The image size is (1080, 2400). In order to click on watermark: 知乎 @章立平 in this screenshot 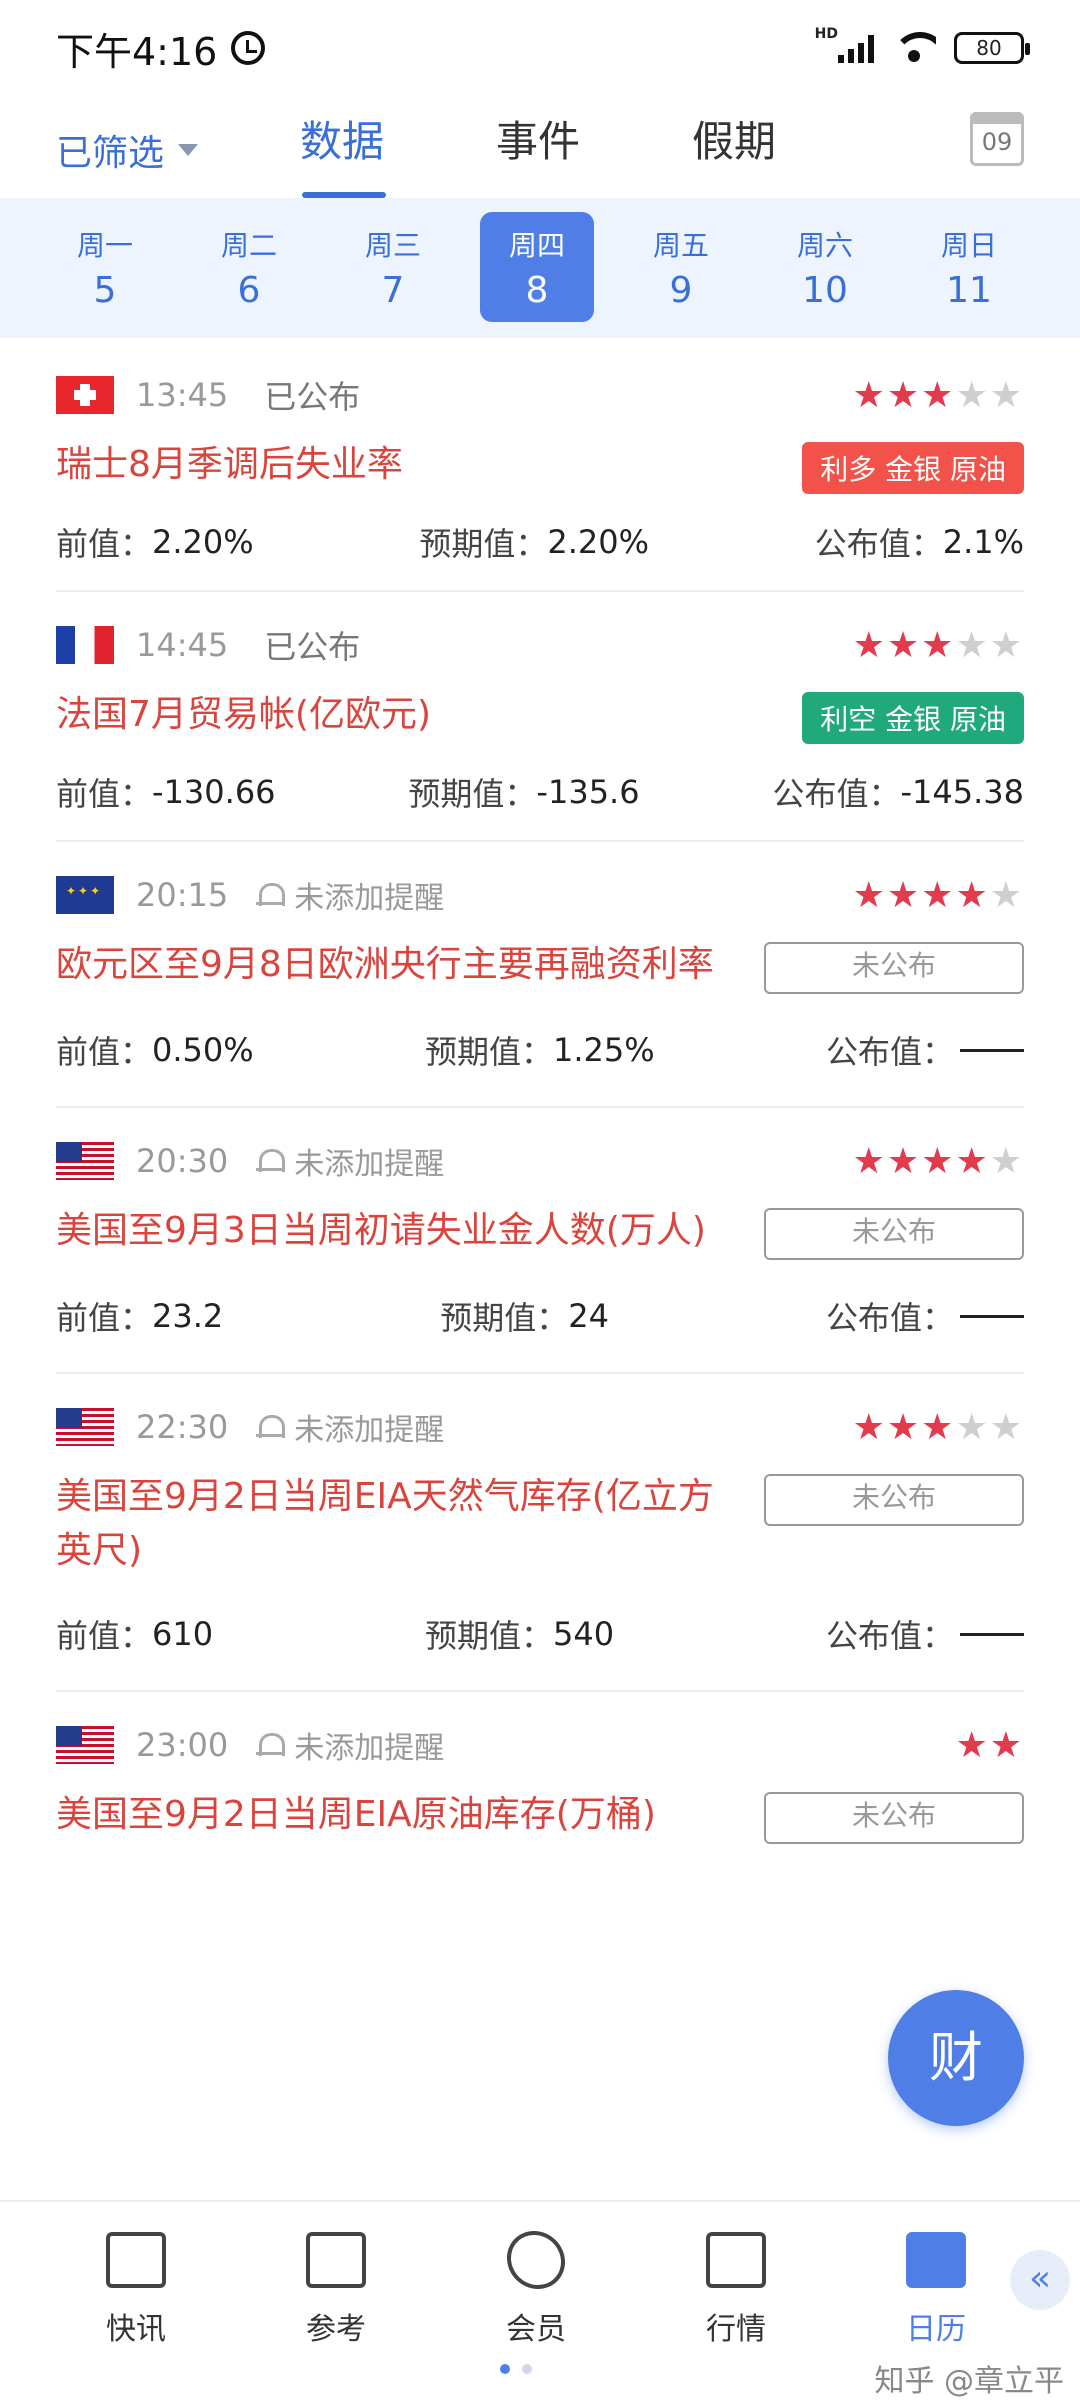, I will do `click(969, 2381)`.